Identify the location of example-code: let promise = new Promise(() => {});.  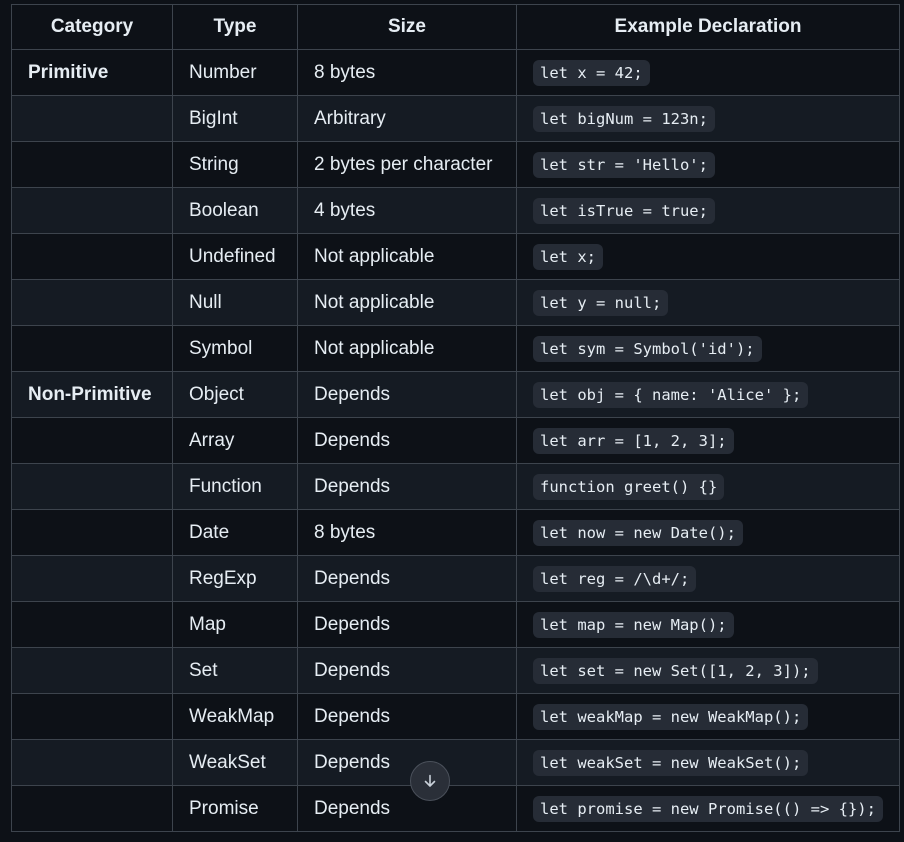
(708, 808).